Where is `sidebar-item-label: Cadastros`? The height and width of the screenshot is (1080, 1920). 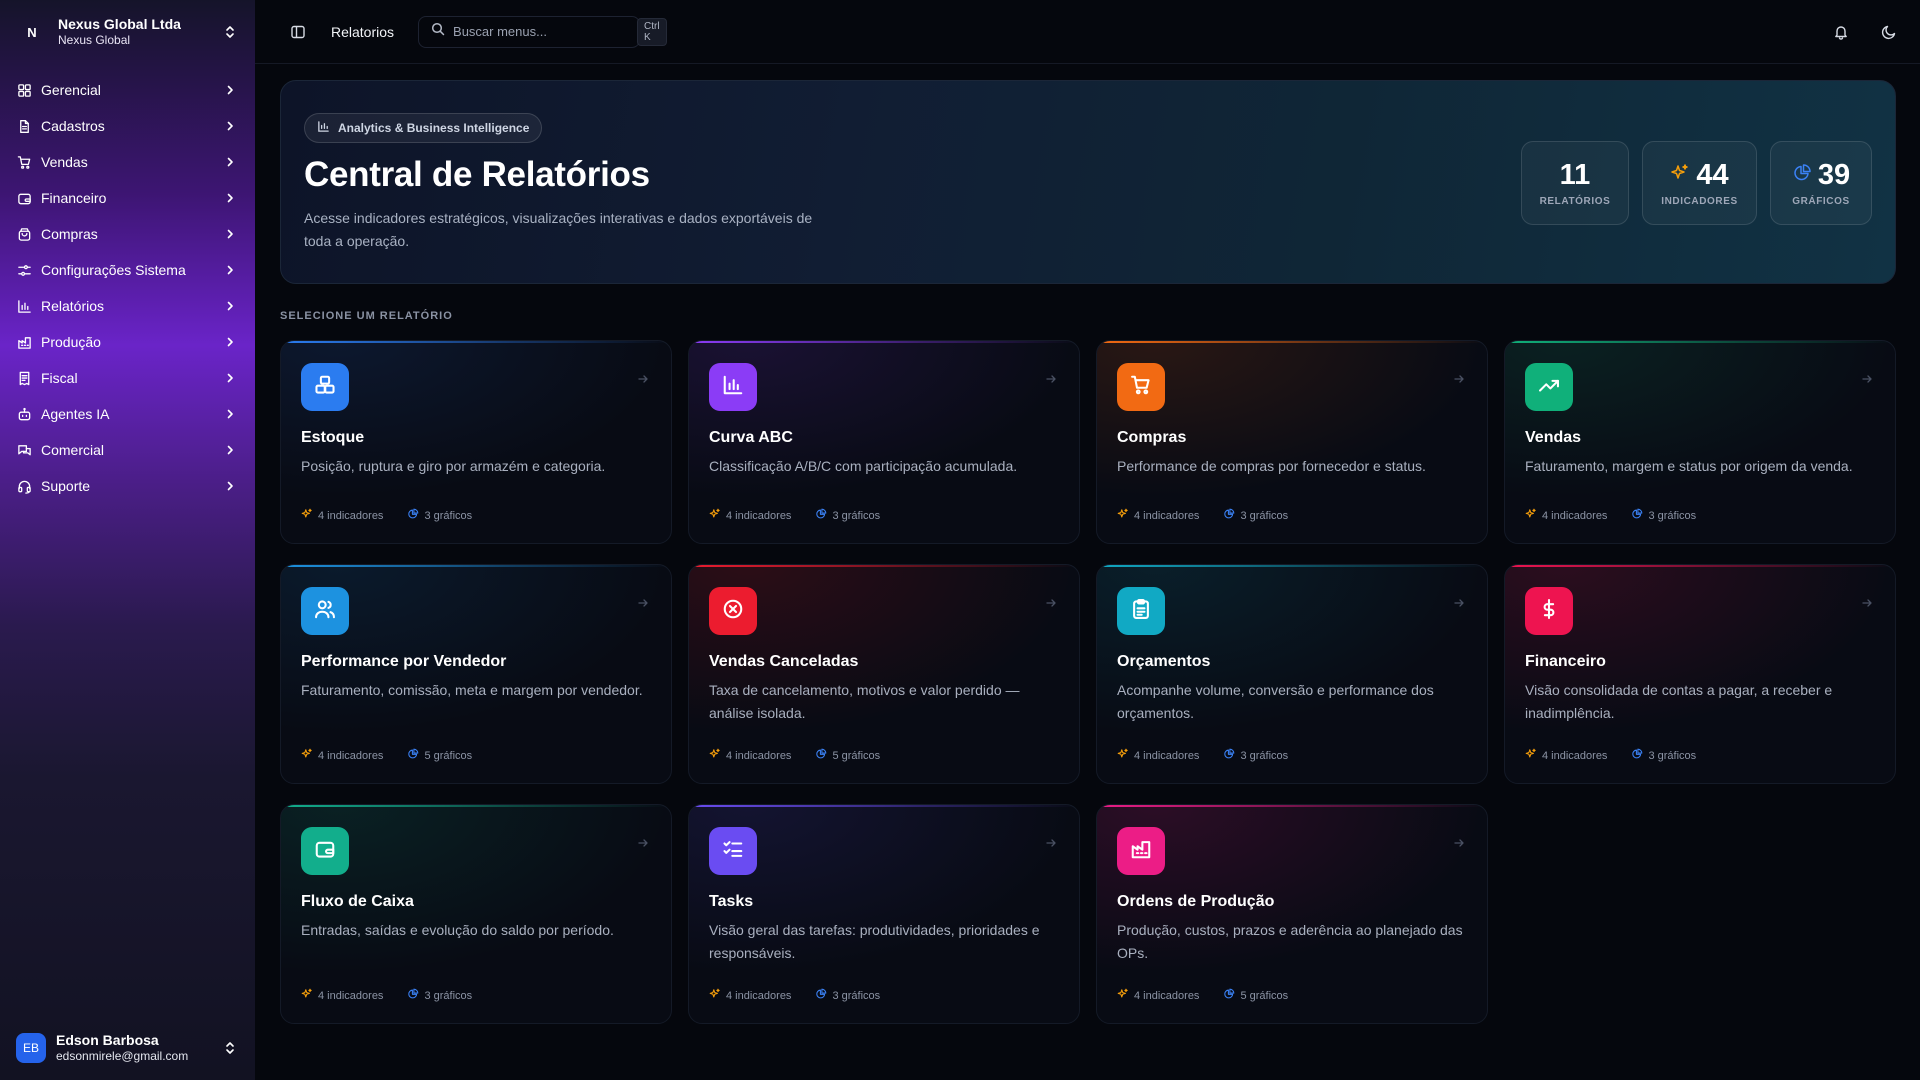 sidebar-item-label: Cadastros is located at coordinates (73, 126).